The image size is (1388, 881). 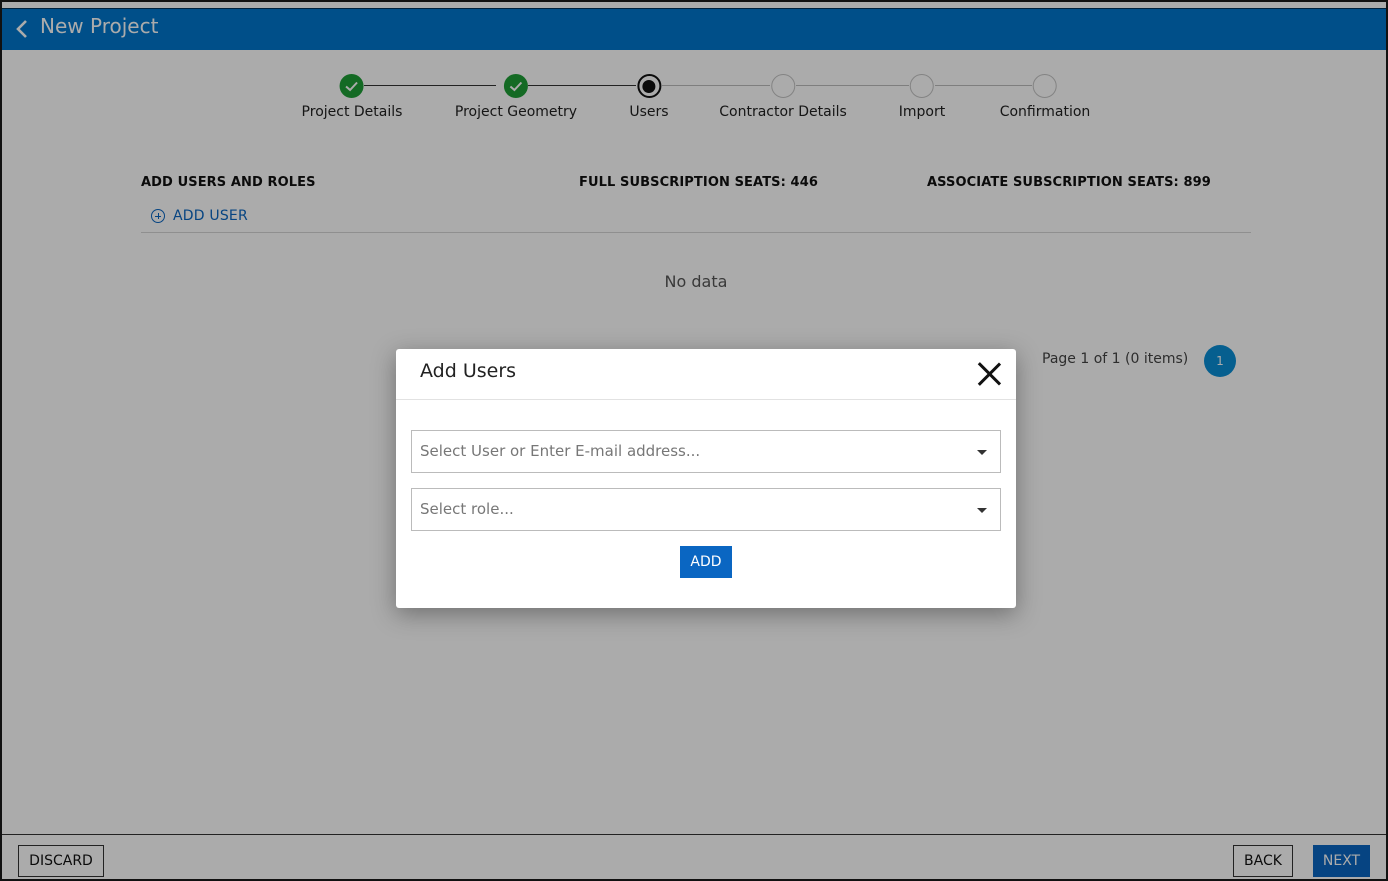 What do you see at coordinates (468, 371) in the screenshot?
I see `dialog-title: Add Users` at bounding box center [468, 371].